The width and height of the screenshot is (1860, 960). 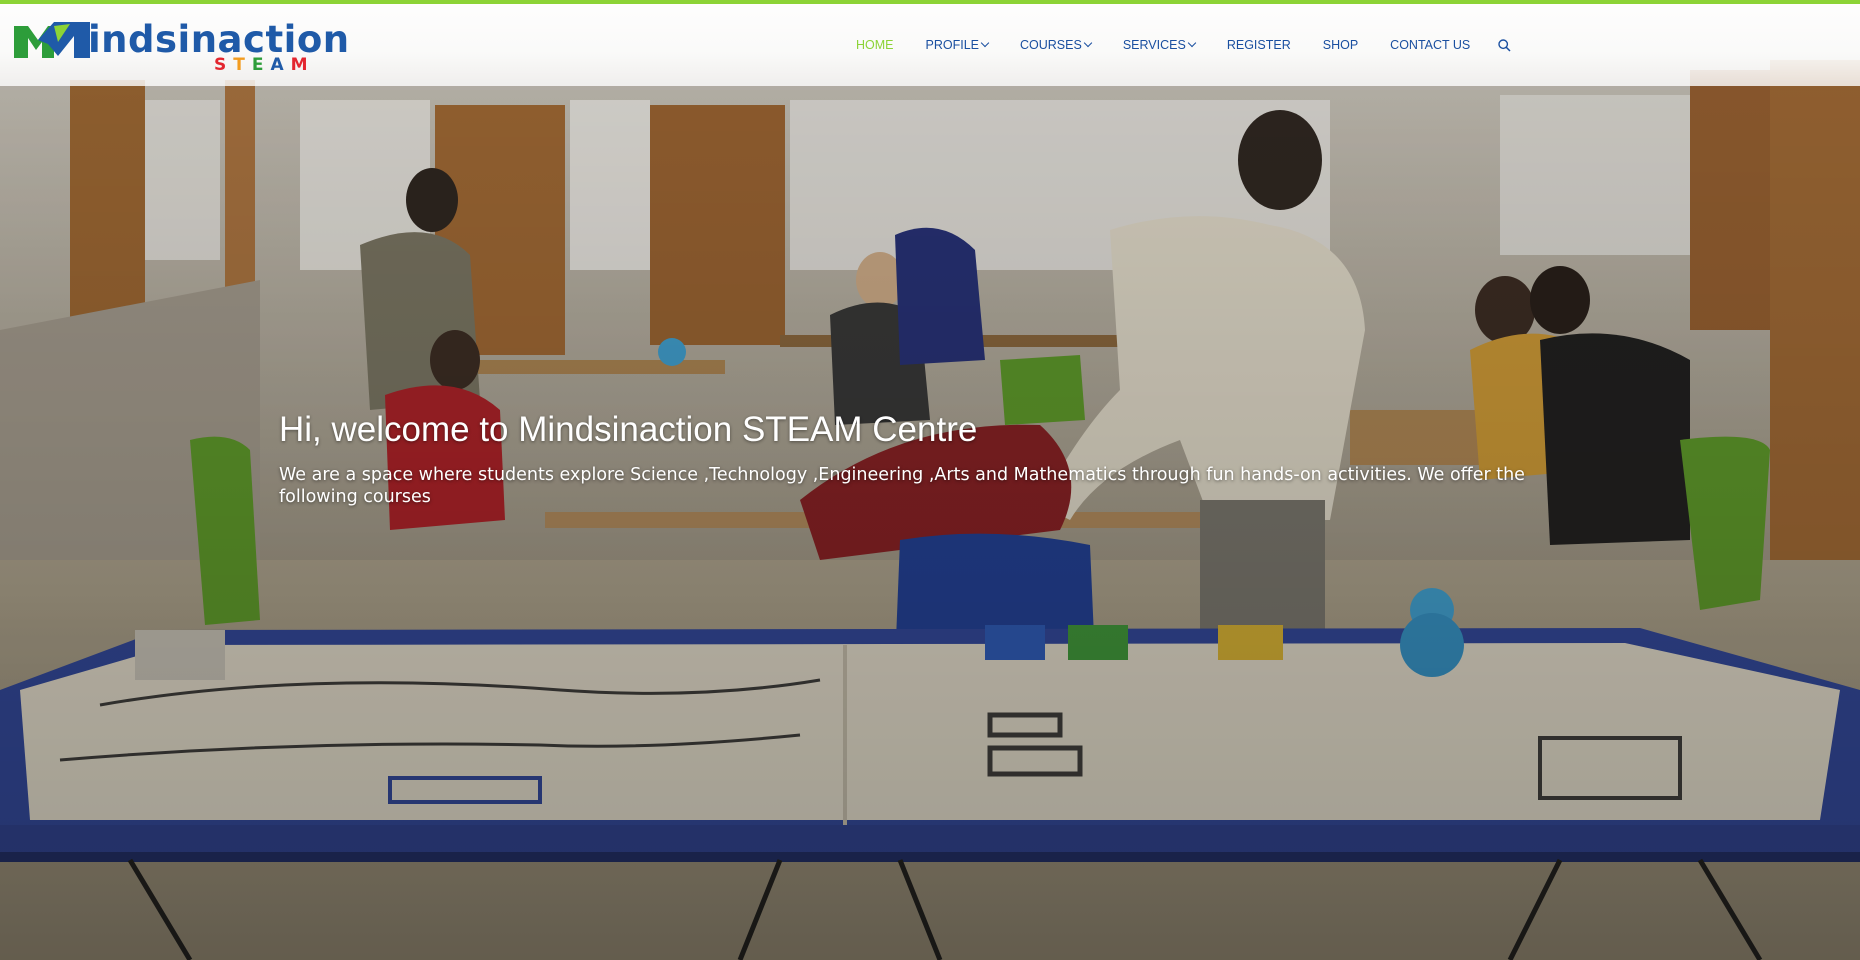 I want to click on nav-item-label: CONTACT US, so click(x=1430, y=45).